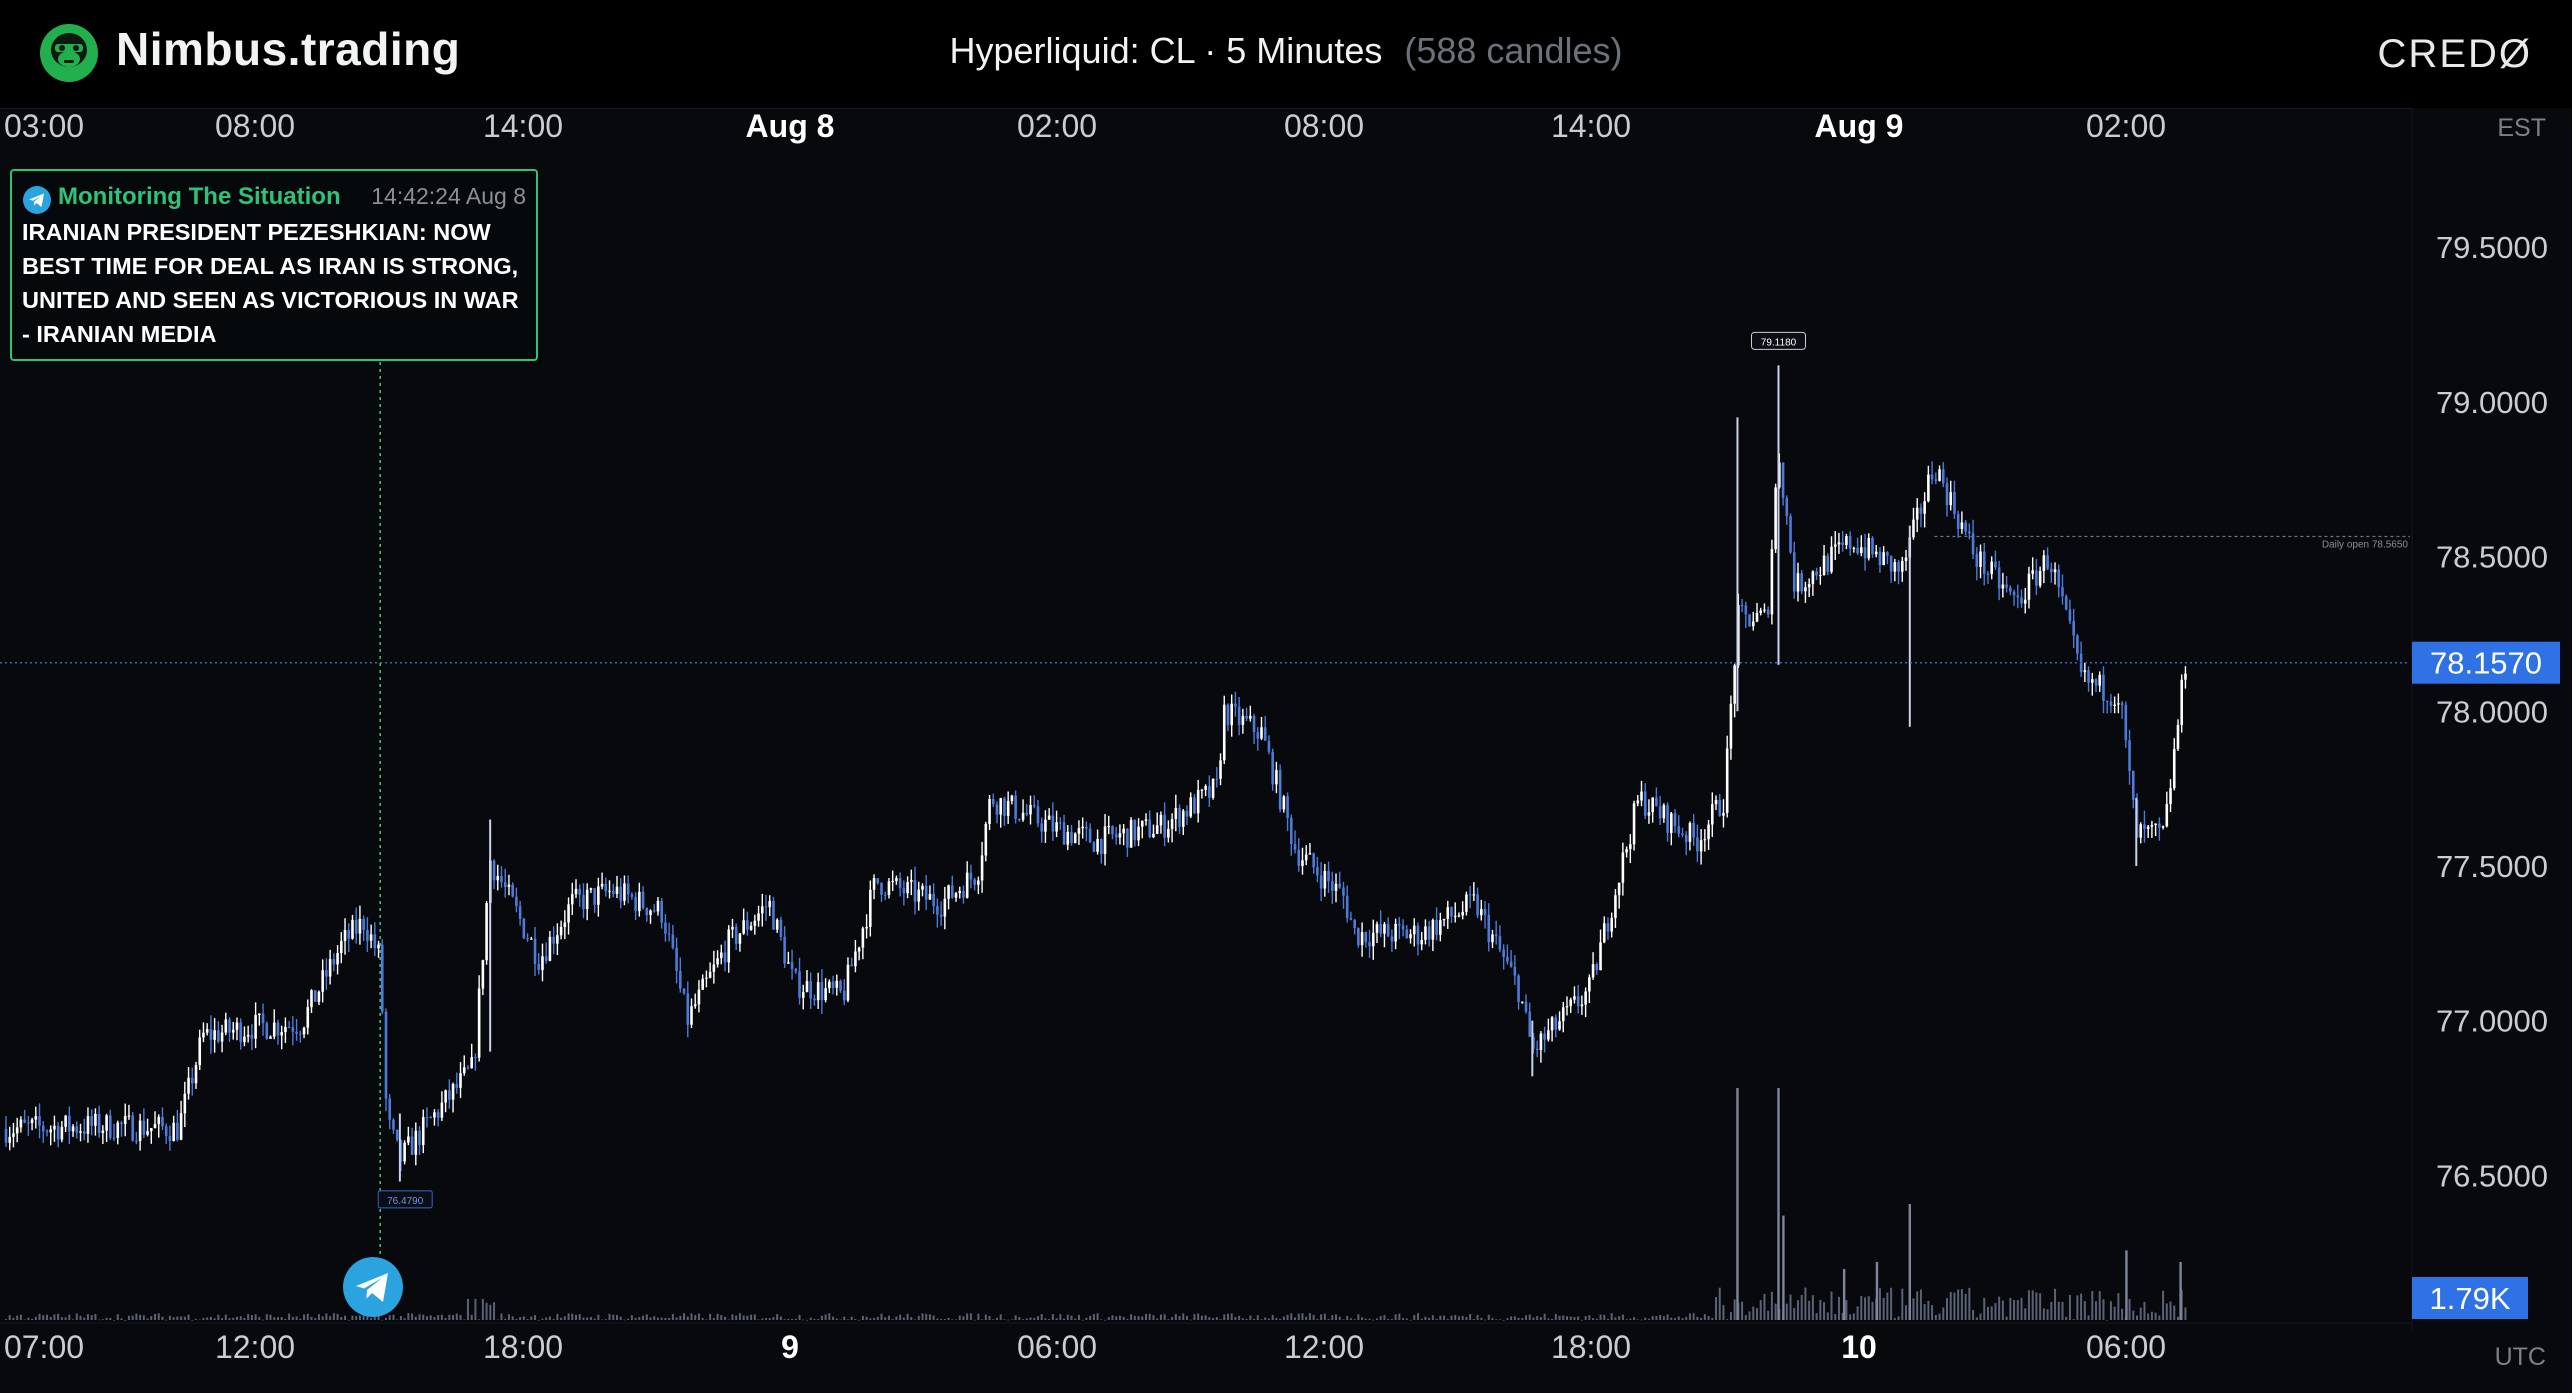 The width and height of the screenshot is (2572, 1393). What do you see at coordinates (2455, 54) in the screenshot?
I see `partner-logo: CREDØ` at bounding box center [2455, 54].